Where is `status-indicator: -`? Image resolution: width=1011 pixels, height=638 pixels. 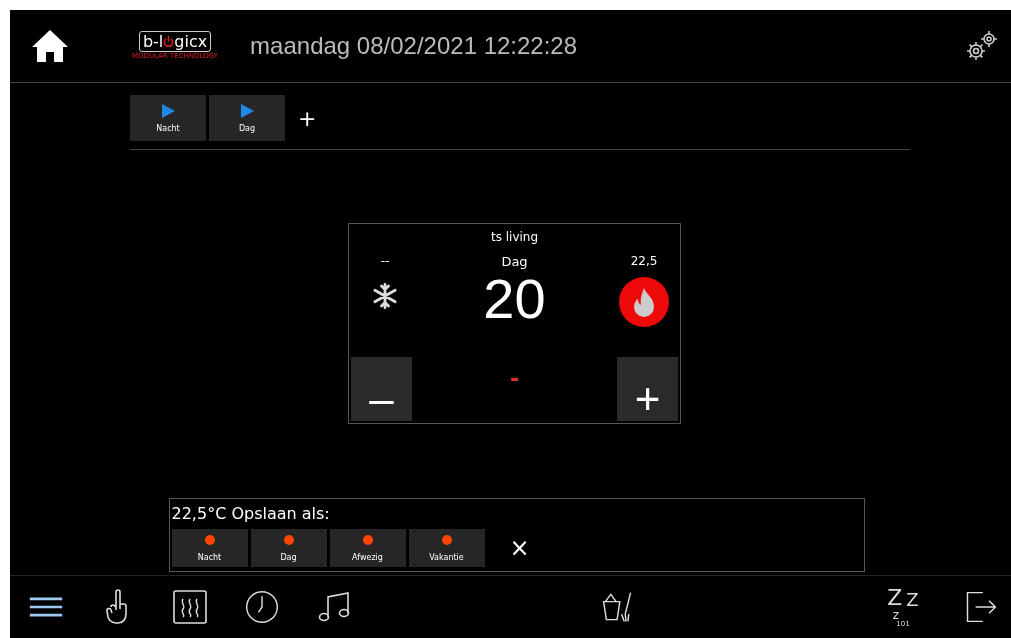 status-indicator: - is located at coordinates (514, 378).